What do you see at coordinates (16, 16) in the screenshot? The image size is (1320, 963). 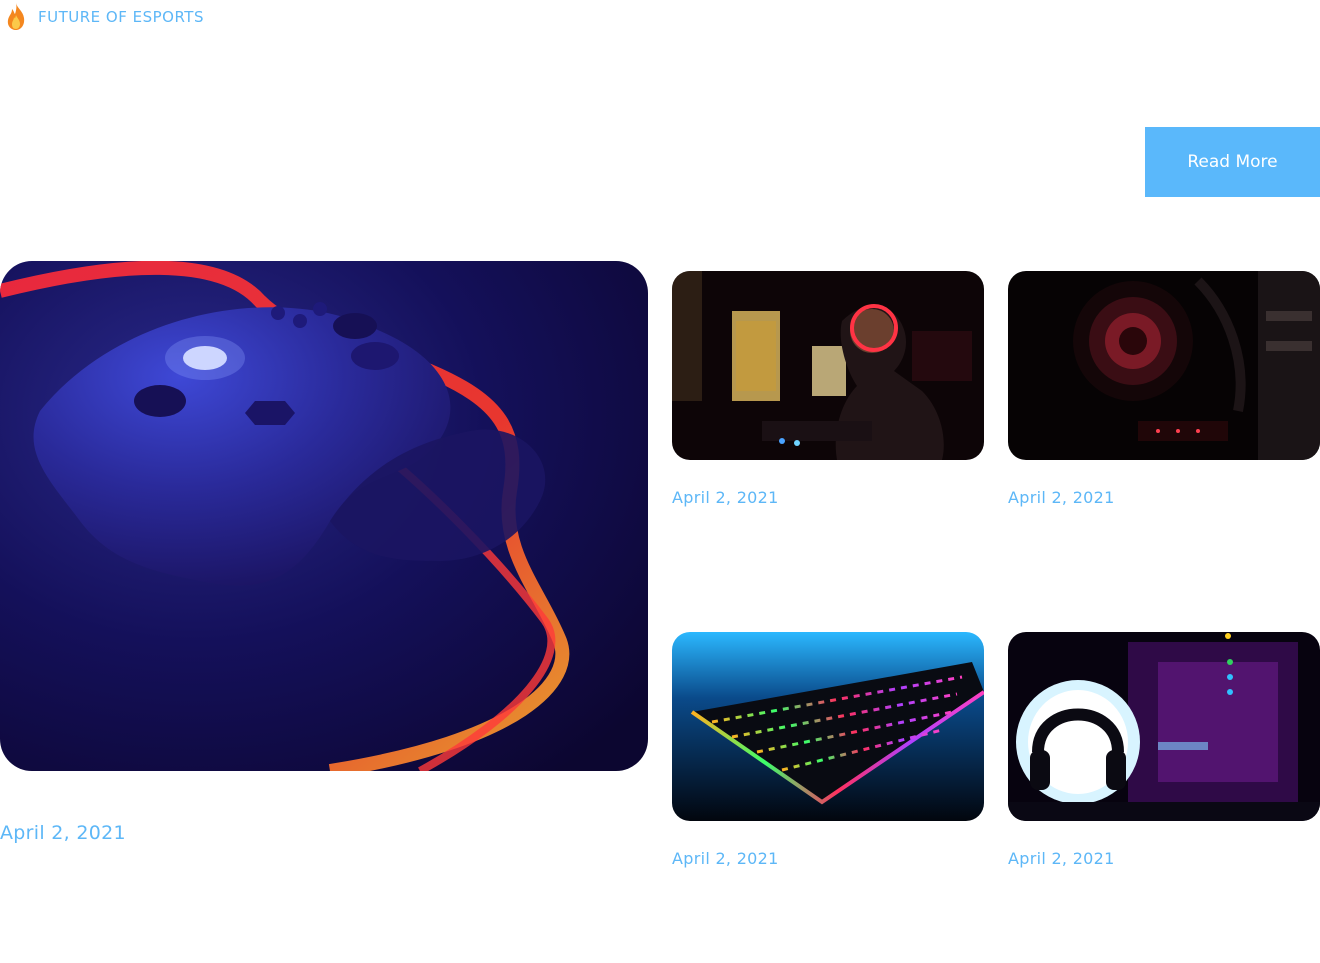 I see `fire-icon` at bounding box center [16, 16].